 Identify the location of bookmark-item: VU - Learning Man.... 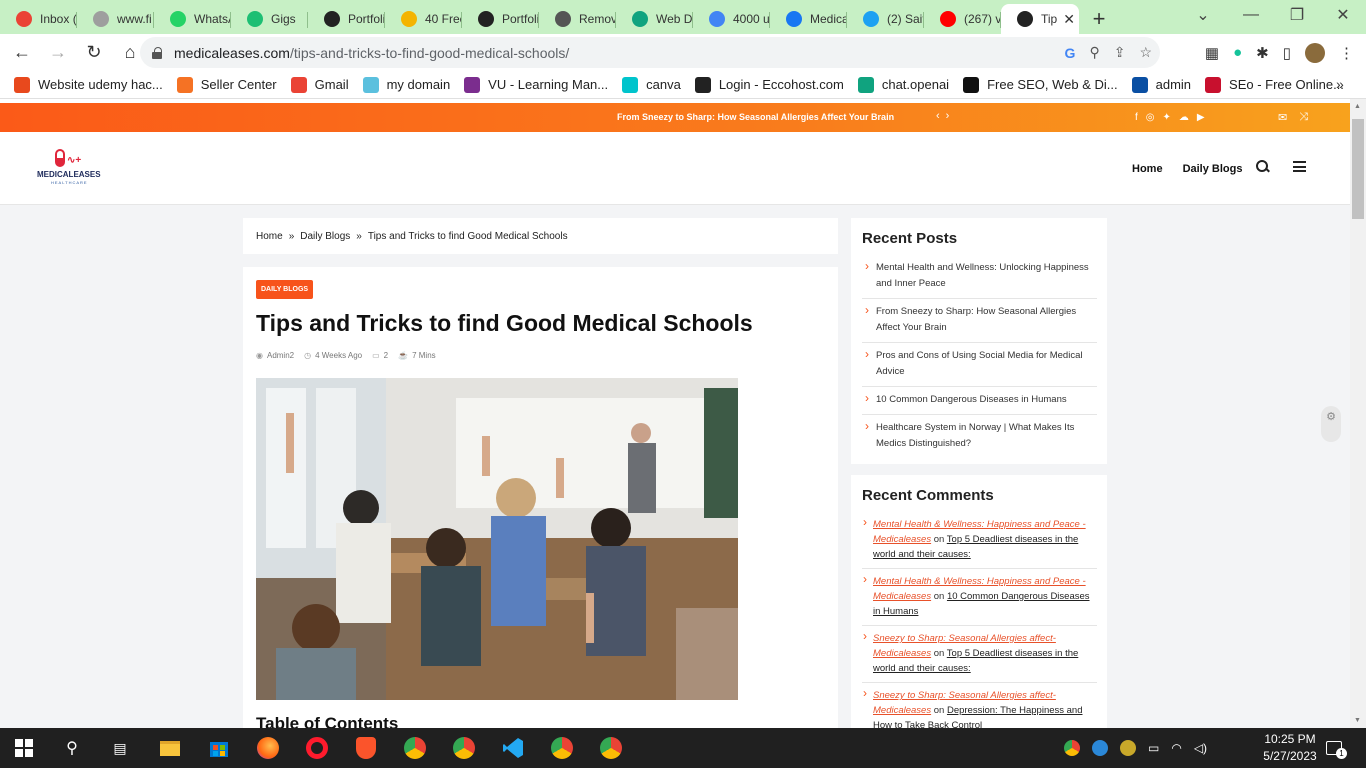
(536, 84).